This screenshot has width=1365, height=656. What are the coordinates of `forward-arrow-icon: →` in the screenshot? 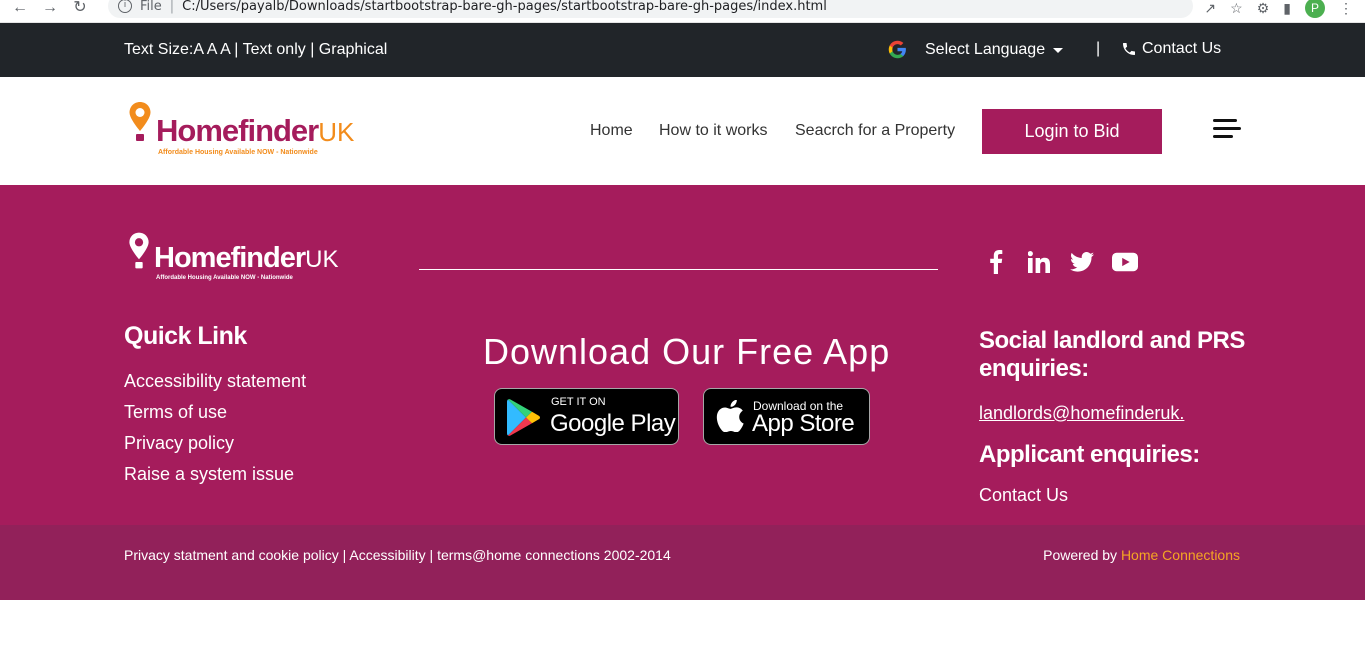 It's located at (50, 10).